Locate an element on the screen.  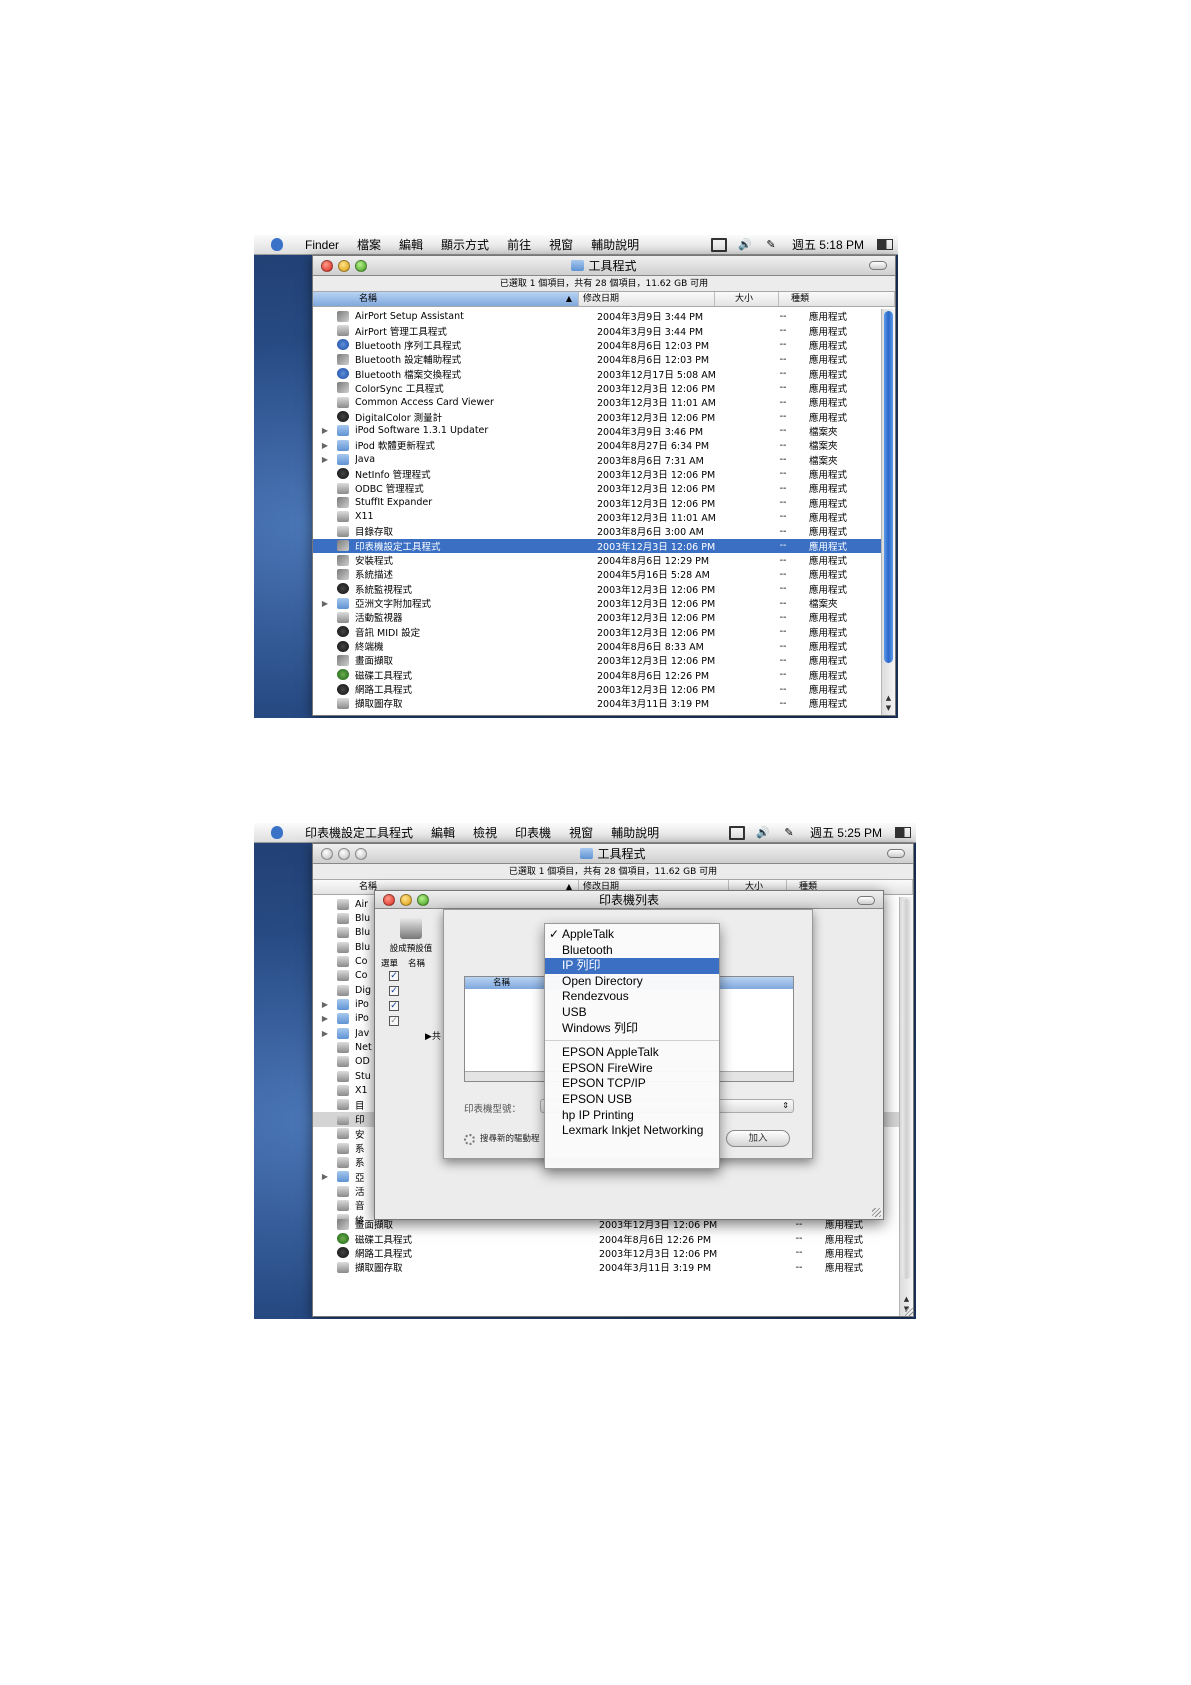
menu-finder: Finder is located at coordinates (322, 245).